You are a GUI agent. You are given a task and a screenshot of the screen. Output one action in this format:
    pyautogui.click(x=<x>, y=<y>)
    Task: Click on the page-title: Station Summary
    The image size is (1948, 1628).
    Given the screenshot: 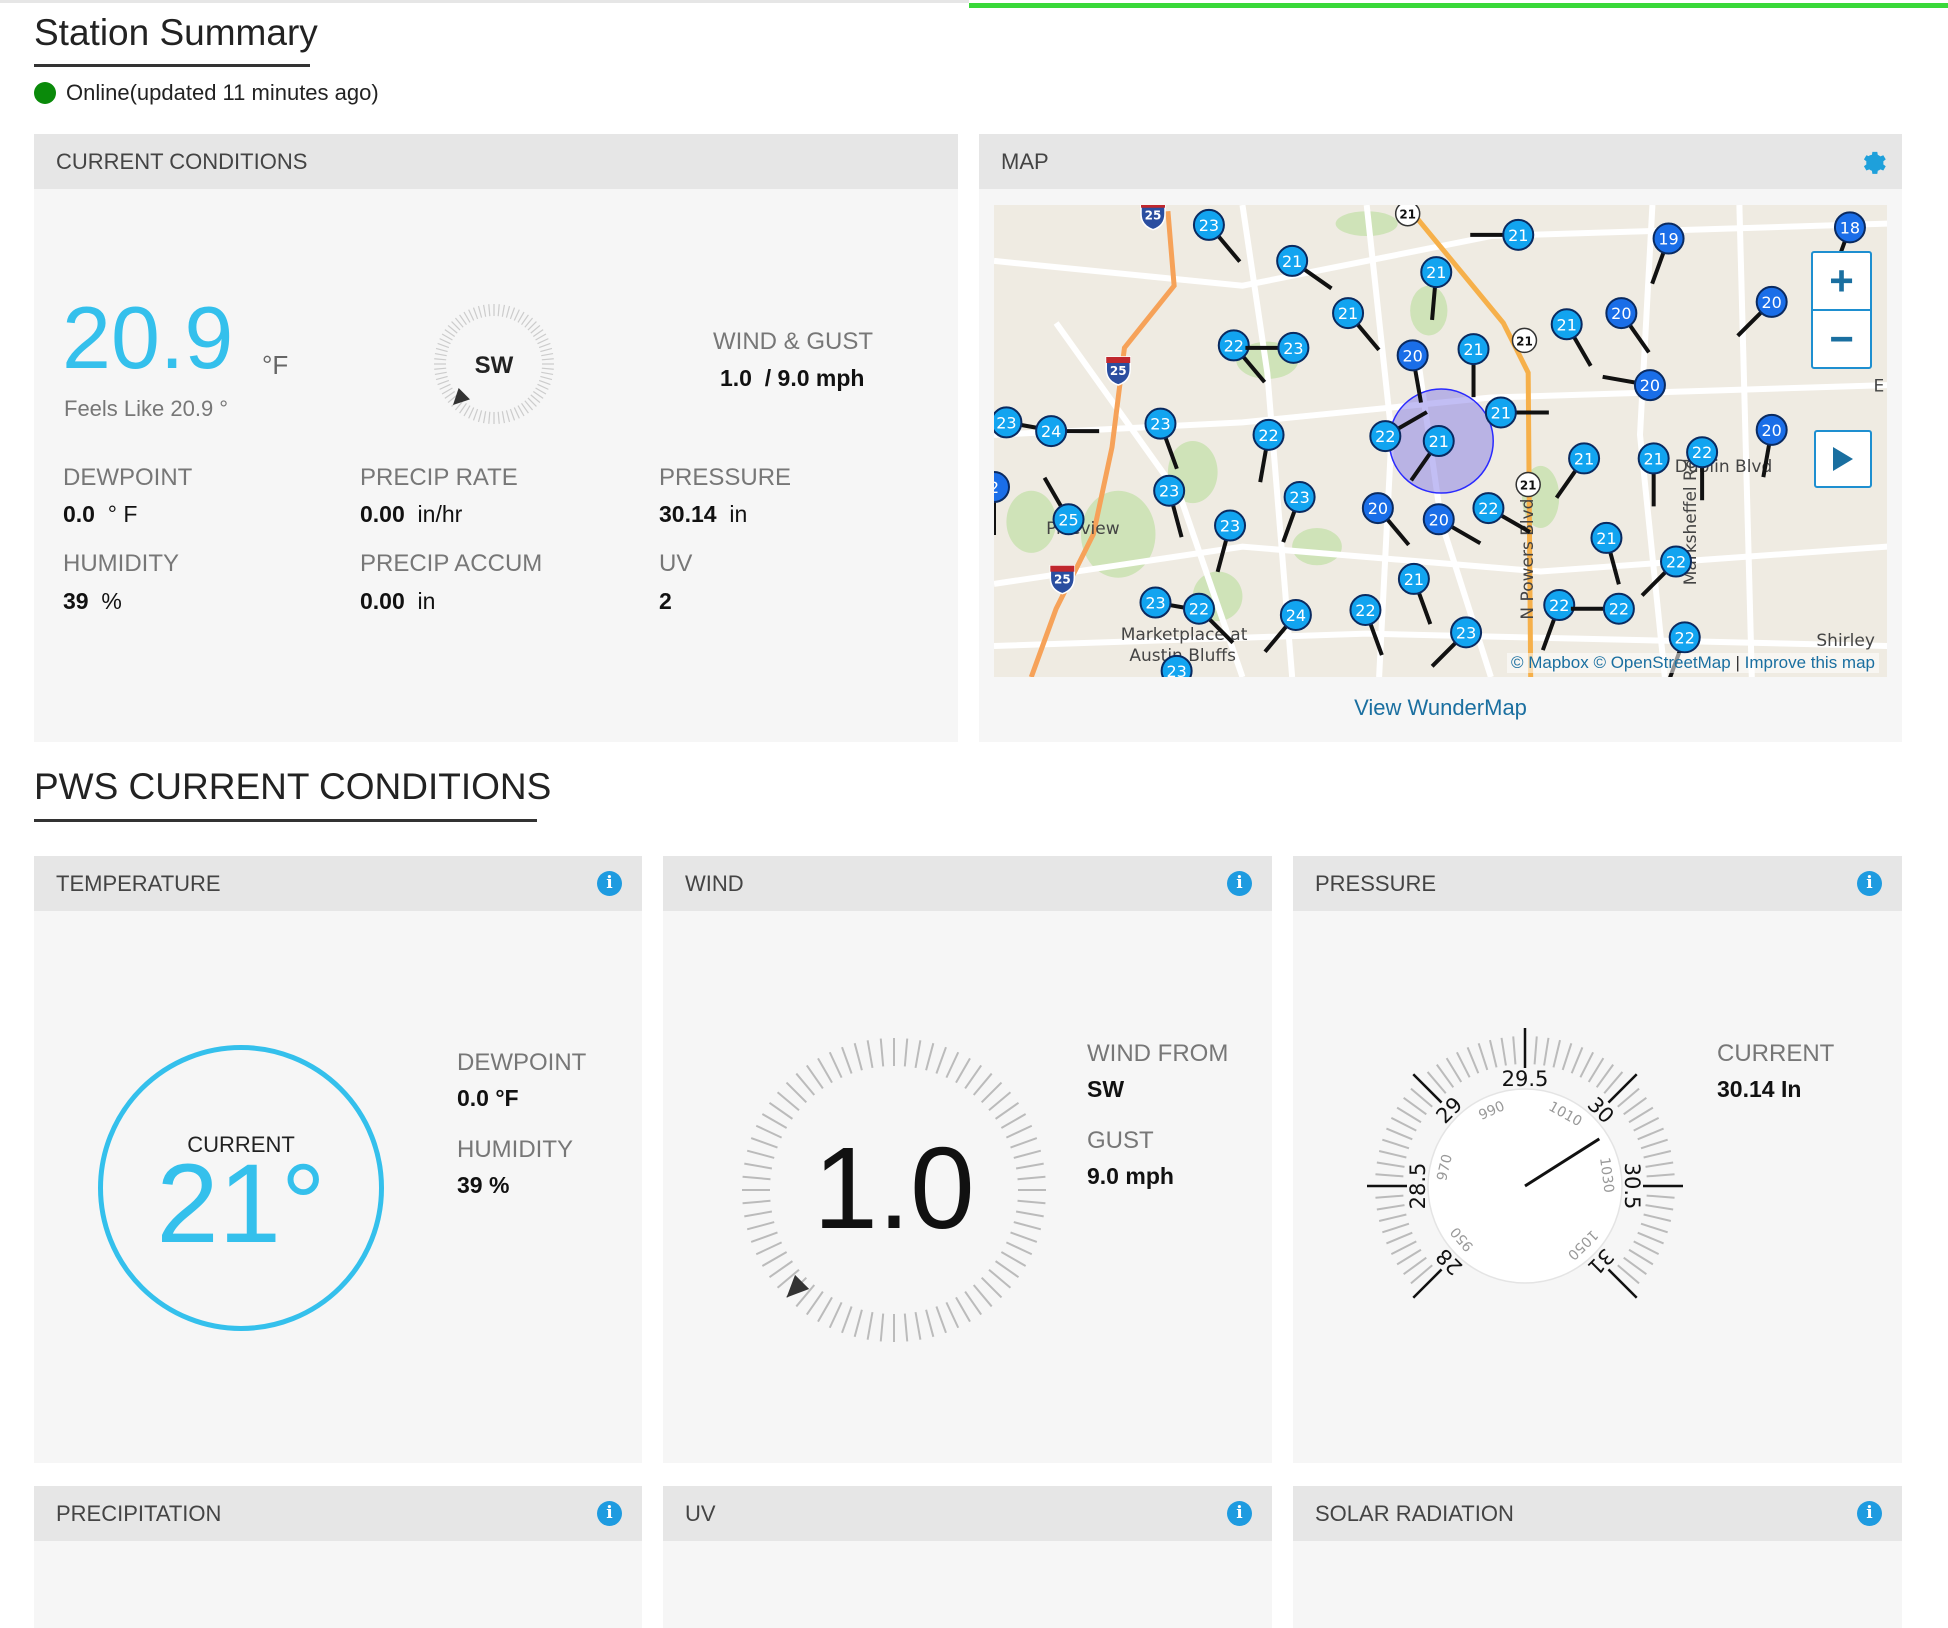 What is the action you would take?
    pyautogui.click(x=176, y=32)
    